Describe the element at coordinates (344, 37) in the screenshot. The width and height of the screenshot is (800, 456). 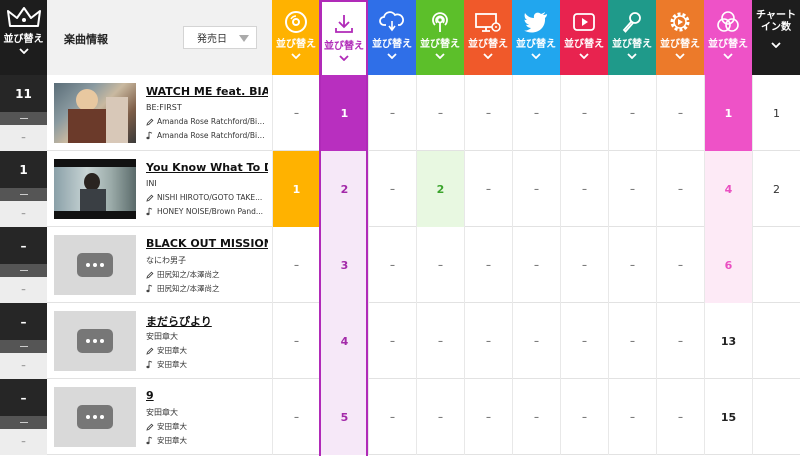
I see `download-sort-header: 並び替え` at that location.